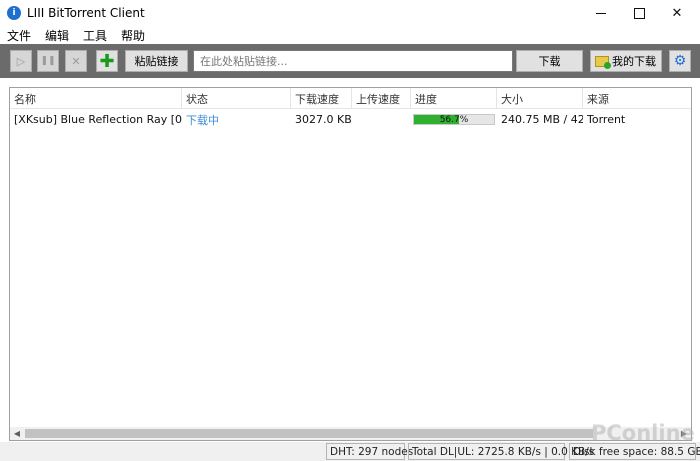 The image size is (700, 461). I want to click on cell-source: Torrent, so click(606, 119).